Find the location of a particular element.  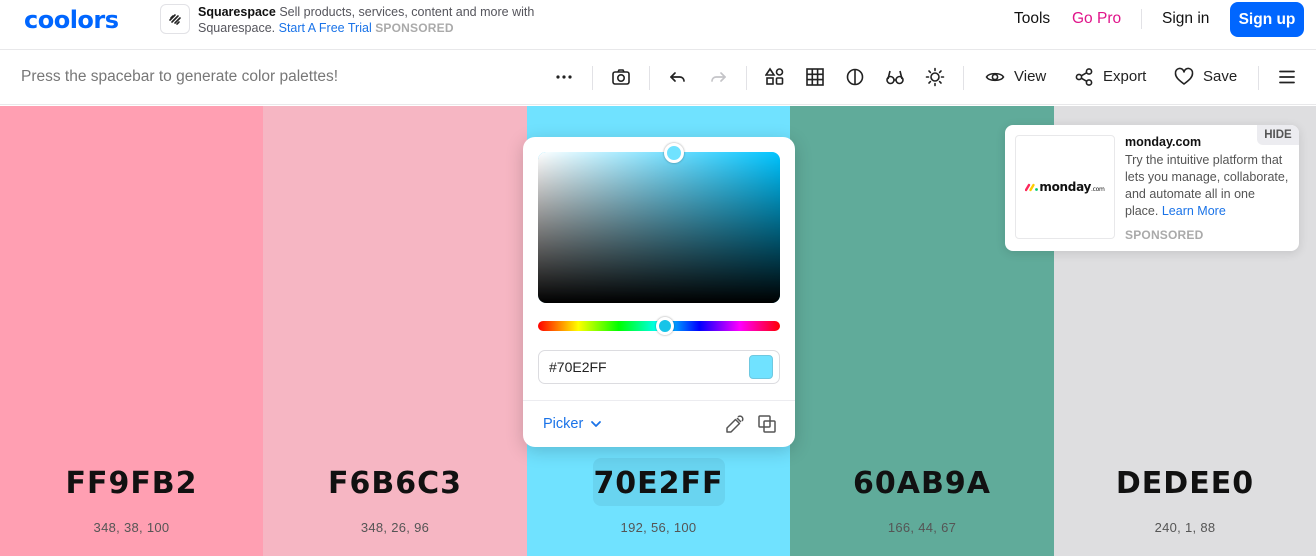

ad-hide-button: HIDE is located at coordinates (1278, 135).